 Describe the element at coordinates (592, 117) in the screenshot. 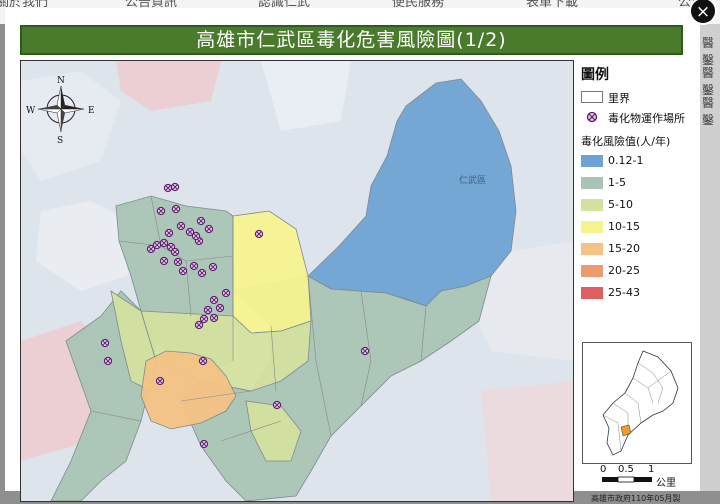

I see `site-swatch` at that location.